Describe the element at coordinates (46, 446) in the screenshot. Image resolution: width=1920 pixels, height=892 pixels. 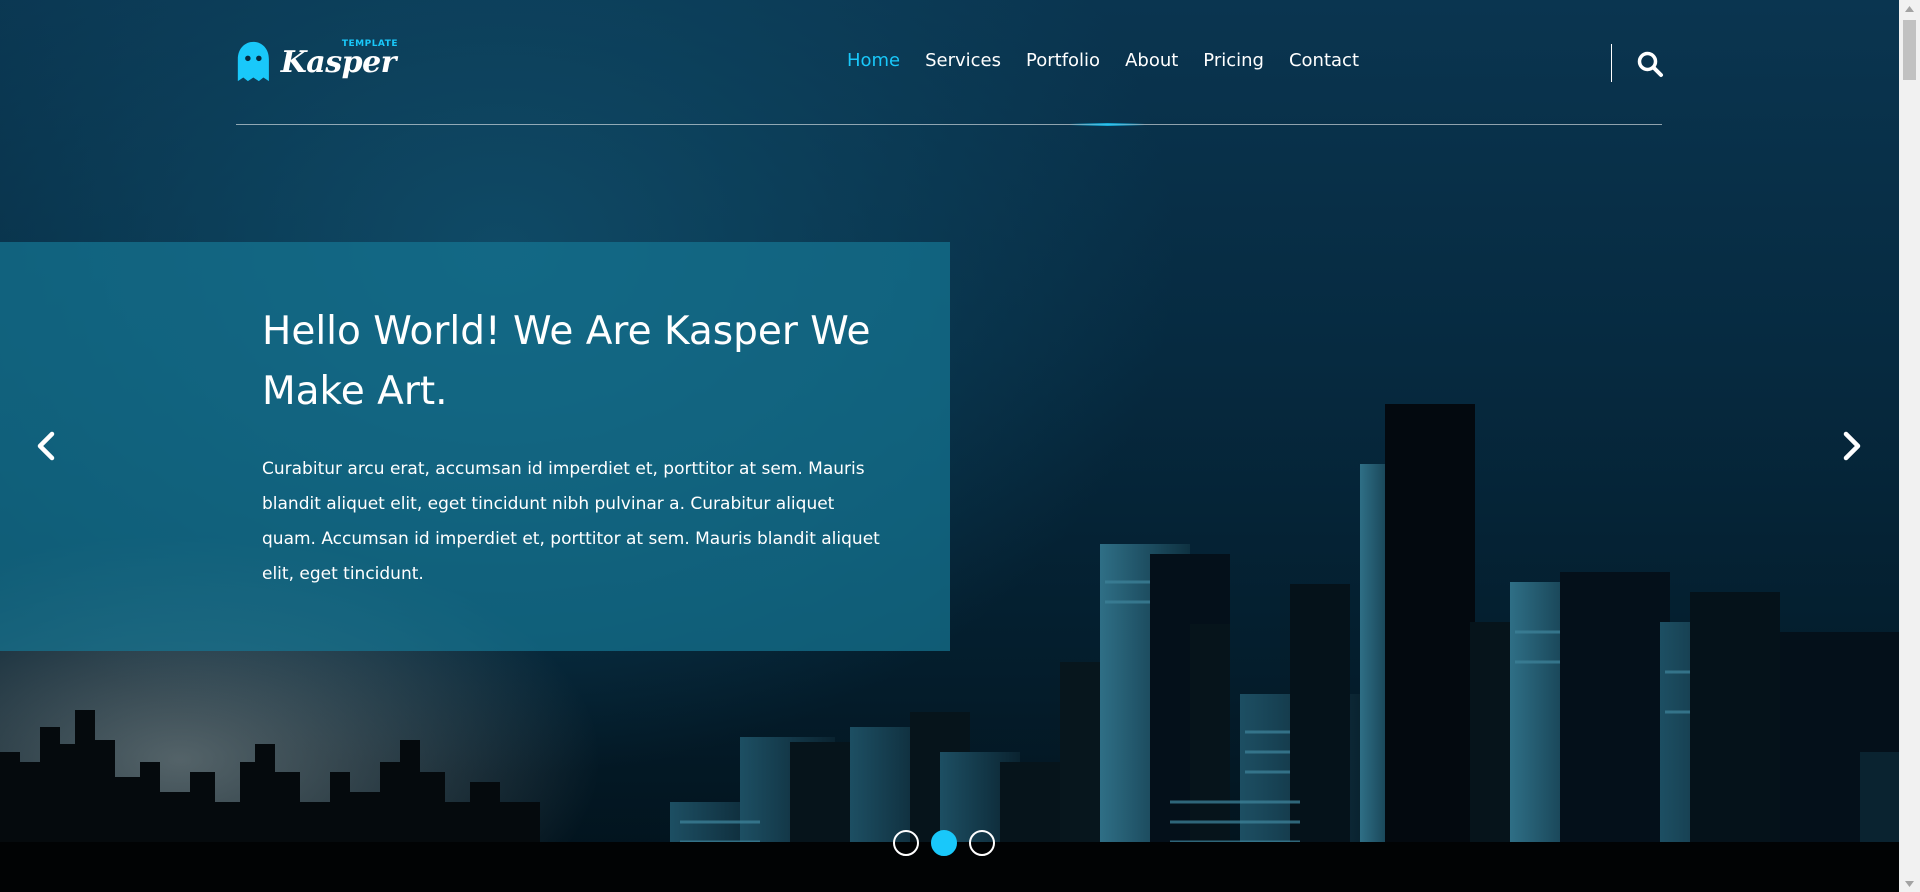
I see `chevron-left-icon` at that location.